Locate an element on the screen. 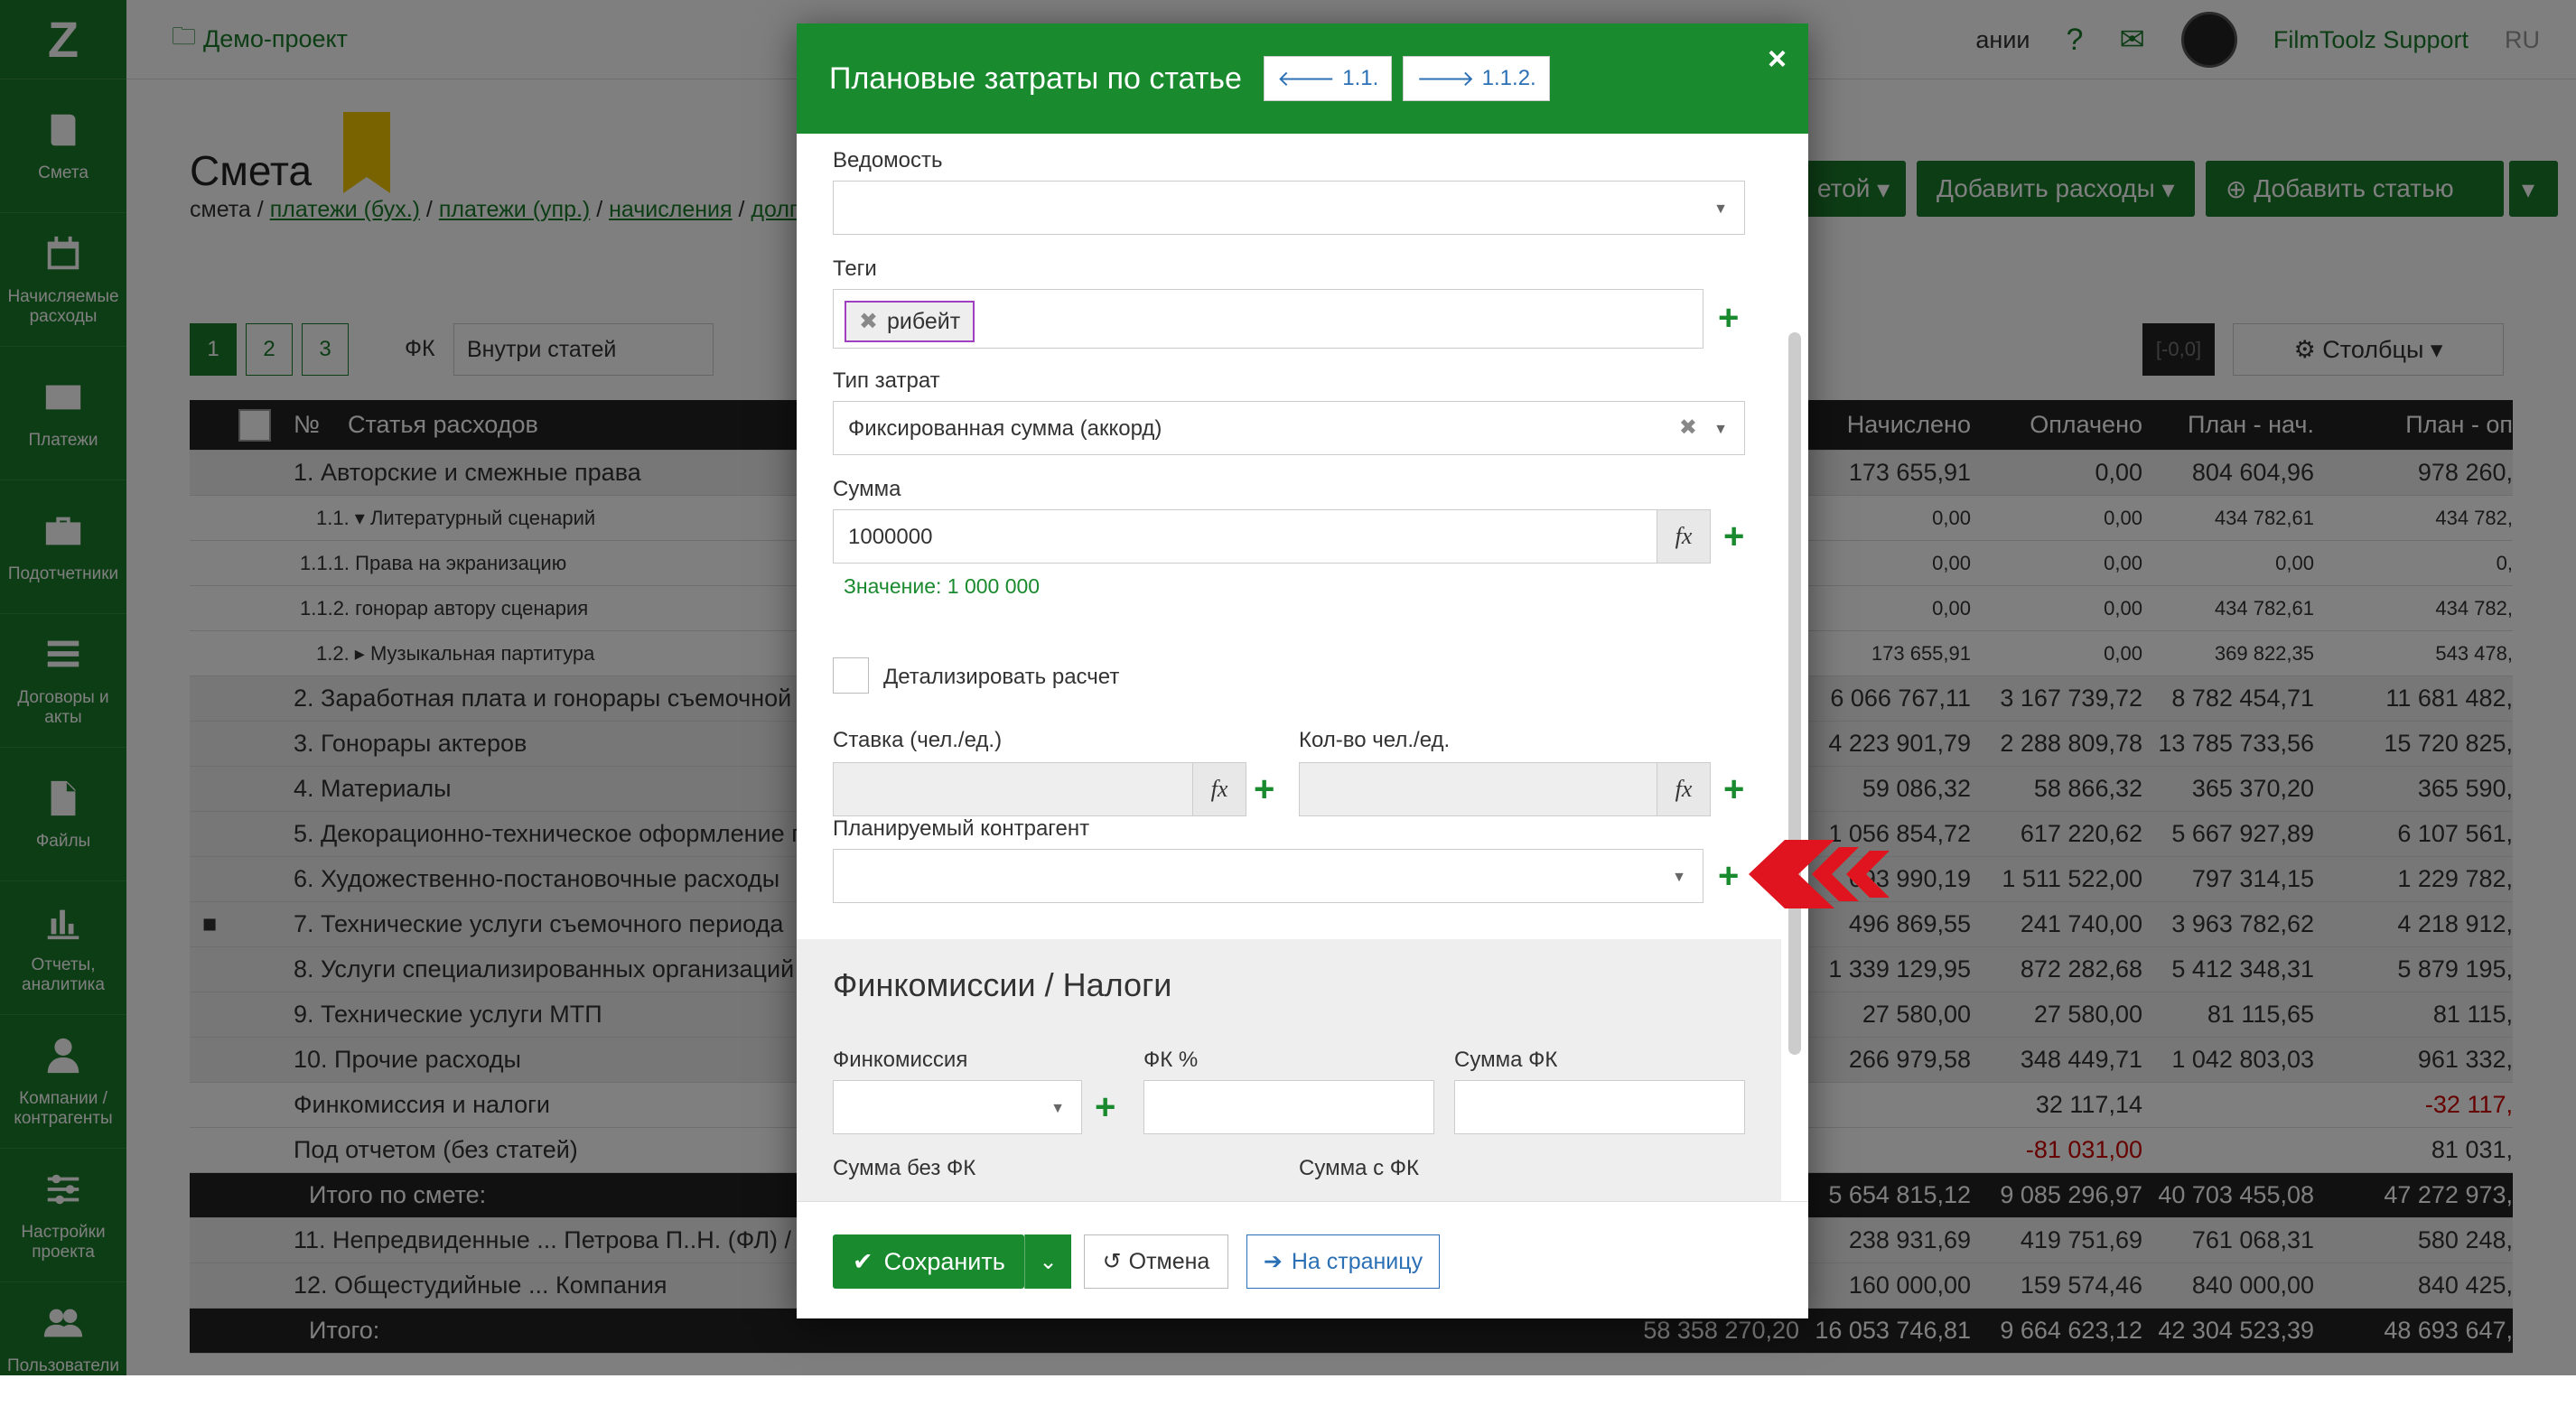 Image resolution: width=2576 pixels, height=1416 pixels. fk-sum-label: Сумма ФК is located at coordinates (1506, 1060).